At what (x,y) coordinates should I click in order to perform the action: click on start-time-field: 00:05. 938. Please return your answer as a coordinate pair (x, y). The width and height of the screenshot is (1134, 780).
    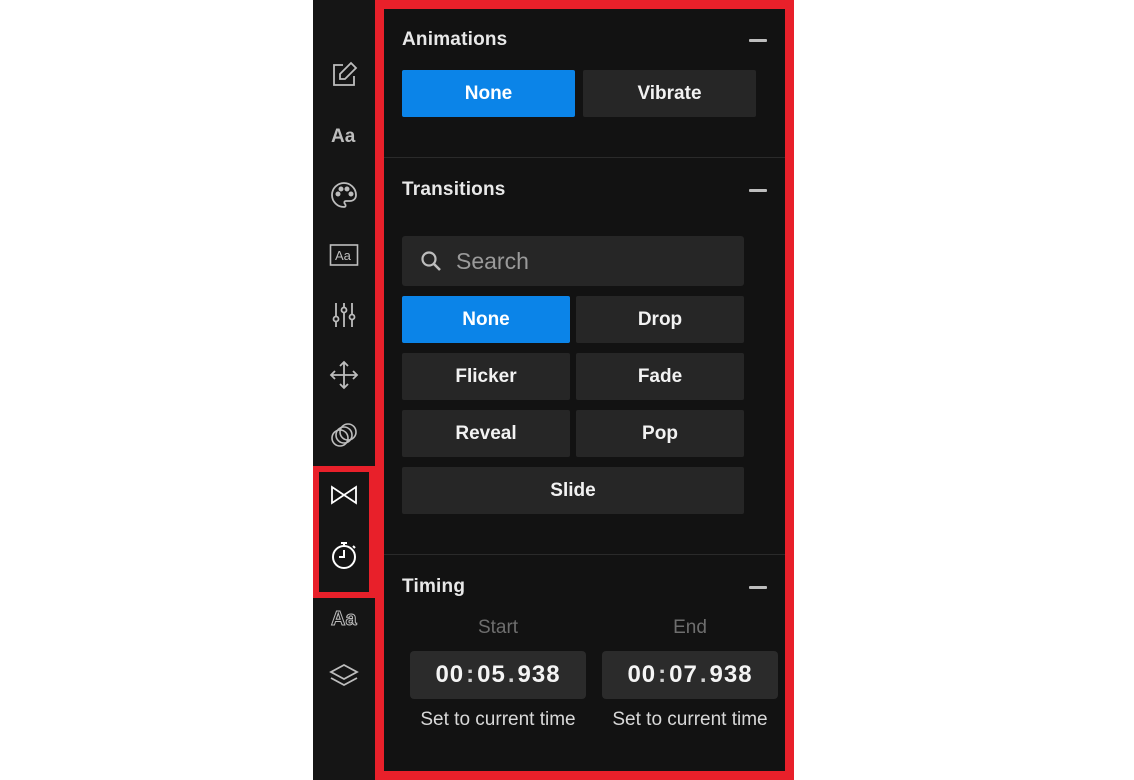
    Looking at the image, I should click on (498, 675).